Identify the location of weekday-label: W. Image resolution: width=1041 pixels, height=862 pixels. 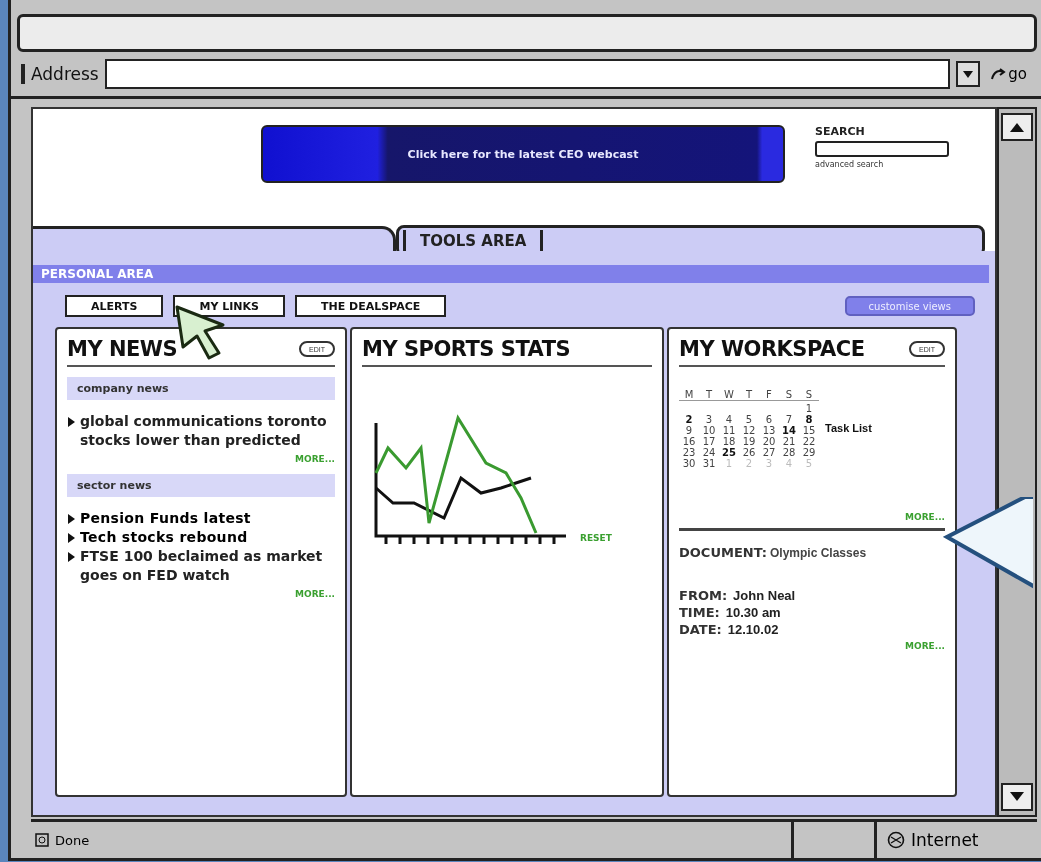
(729, 395).